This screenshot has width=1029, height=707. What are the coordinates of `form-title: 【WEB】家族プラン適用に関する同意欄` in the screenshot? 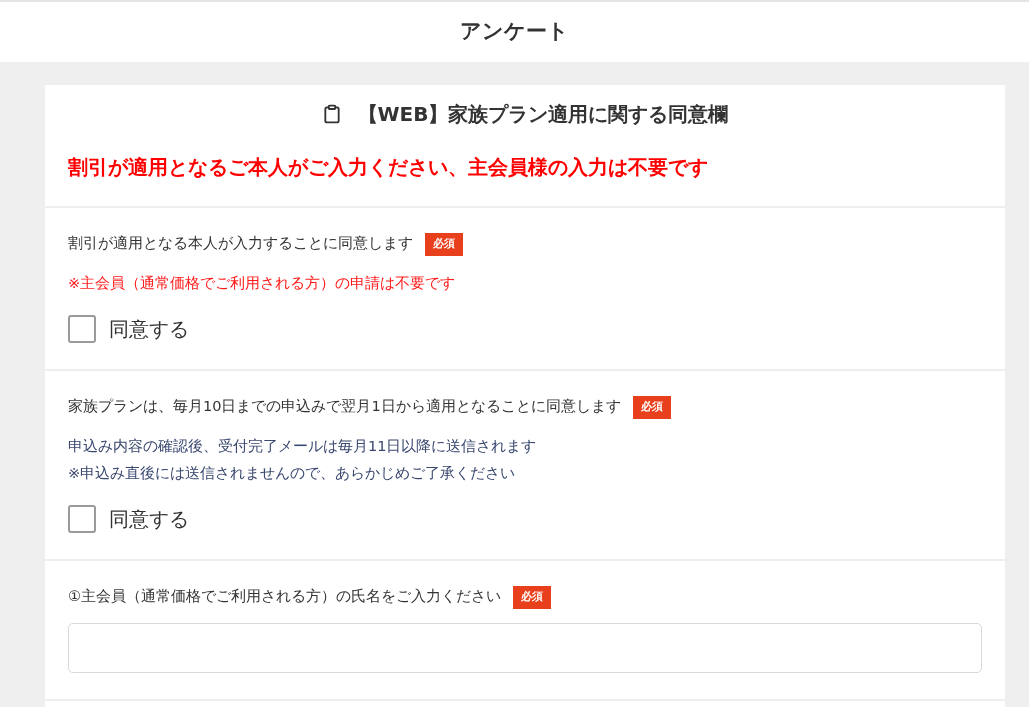 It's located at (543, 114).